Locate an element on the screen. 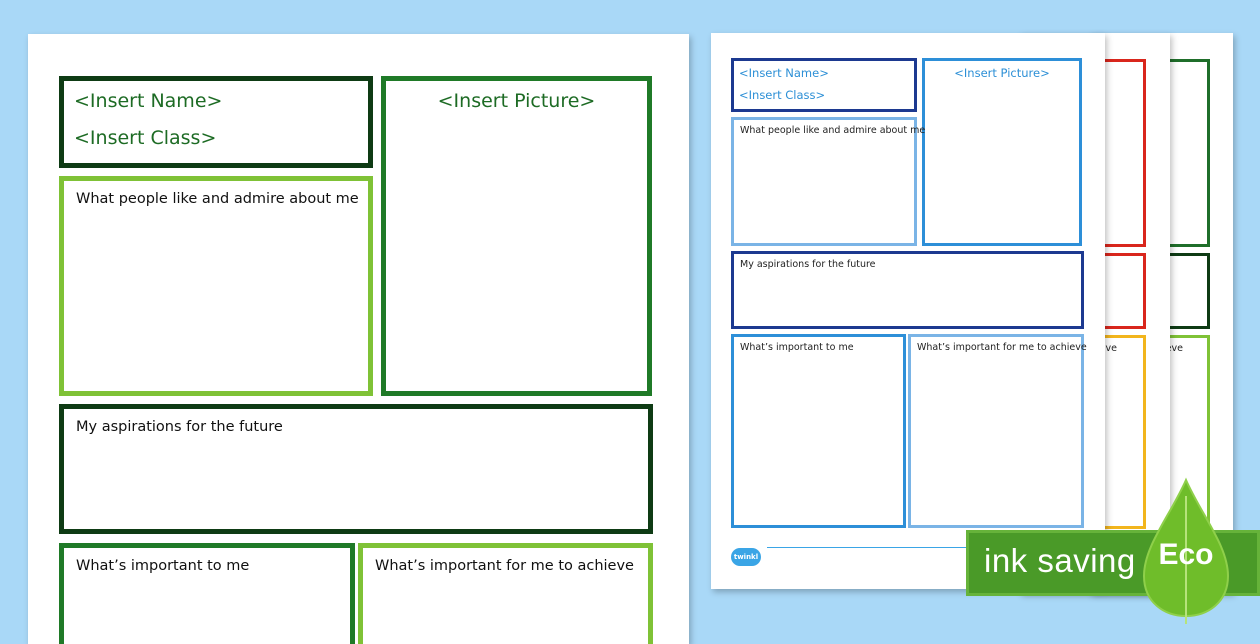 The height and width of the screenshot is (644, 1260). front-picture-placeholder: <Insert Picture> is located at coordinates (1002, 73).